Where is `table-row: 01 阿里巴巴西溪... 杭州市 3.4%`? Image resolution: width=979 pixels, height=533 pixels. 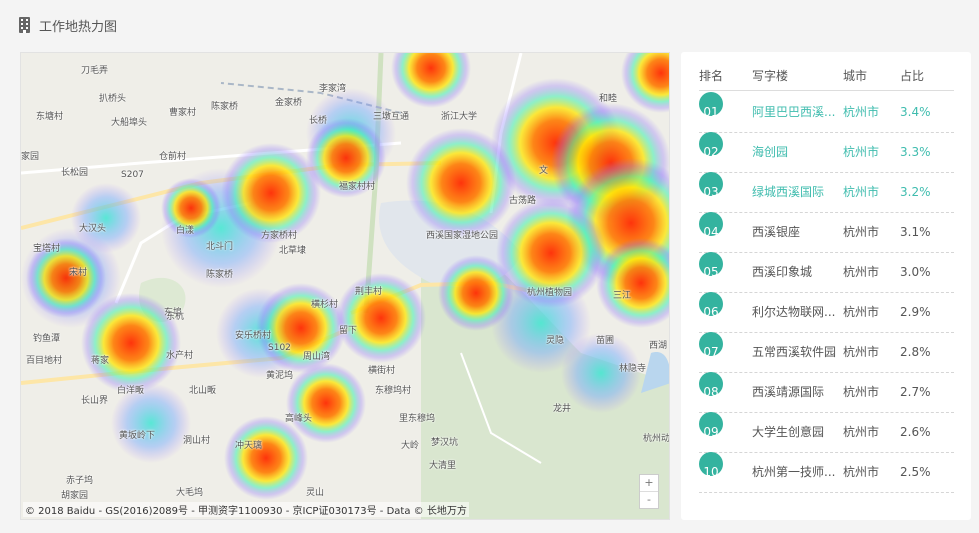 table-row: 01 阿里巴巴西溪... 杭州市 3.4% is located at coordinates (826, 112).